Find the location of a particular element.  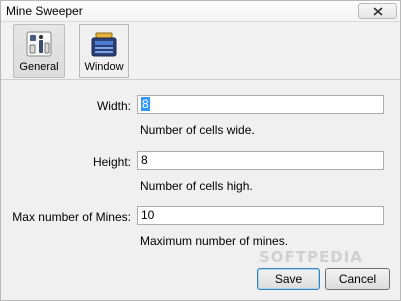

cancel-button: Cancel is located at coordinates (357, 279).